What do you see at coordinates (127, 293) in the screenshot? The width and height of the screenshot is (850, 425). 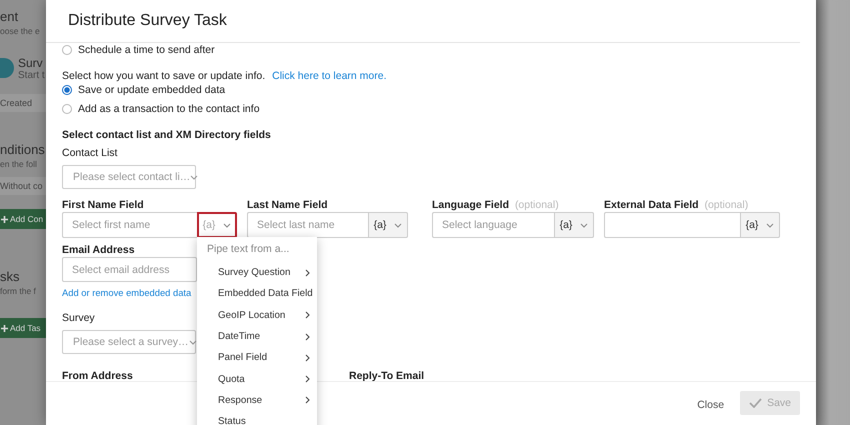 I see `embedded-data-link: Add or remove embedded data` at bounding box center [127, 293].